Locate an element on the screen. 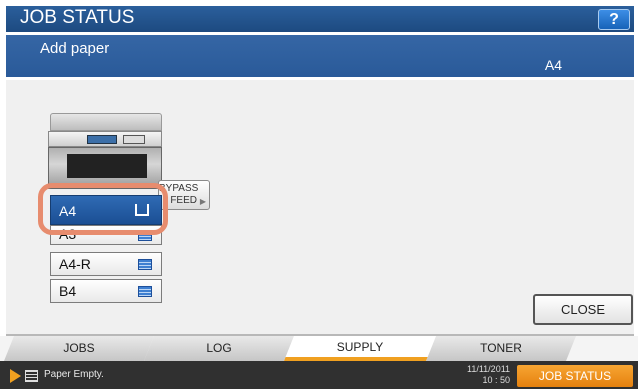 This screenshot has width=638, height=389. page-title: JOB STATUS is located at coordinates (77, 17).